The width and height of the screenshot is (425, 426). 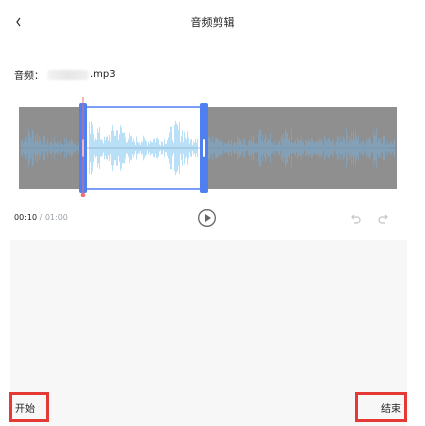 I want to click on start-button: 开始, so click(x=29, y=407).